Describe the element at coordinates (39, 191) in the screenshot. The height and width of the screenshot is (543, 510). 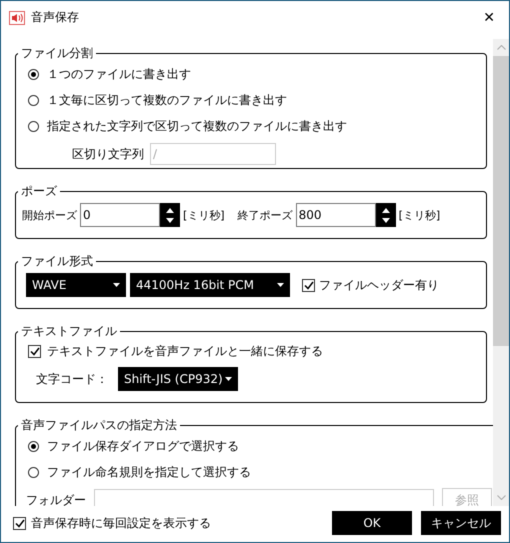
I see `group-title: ポーズ` at that location.